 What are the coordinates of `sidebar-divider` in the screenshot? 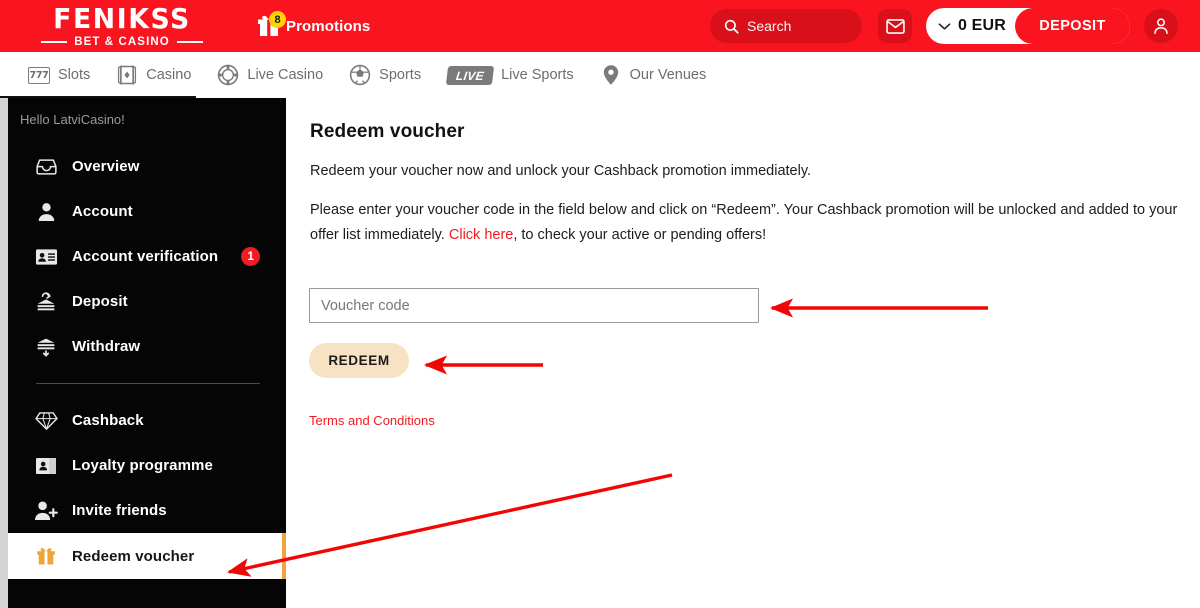 It's located at (148, 383).